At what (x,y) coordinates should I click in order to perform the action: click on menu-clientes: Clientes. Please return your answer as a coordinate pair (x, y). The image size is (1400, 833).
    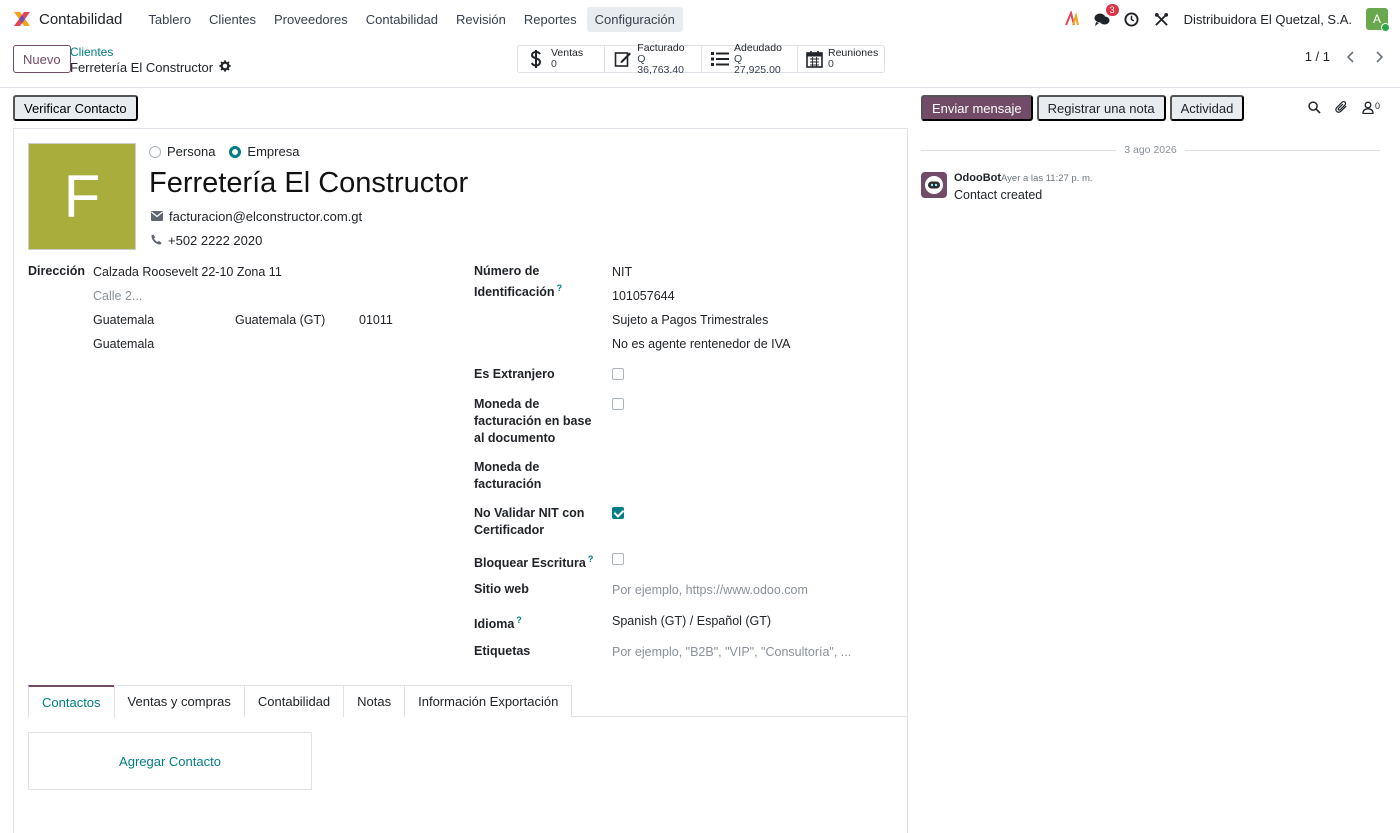
    Looking at the image, I should click on (232, 19).